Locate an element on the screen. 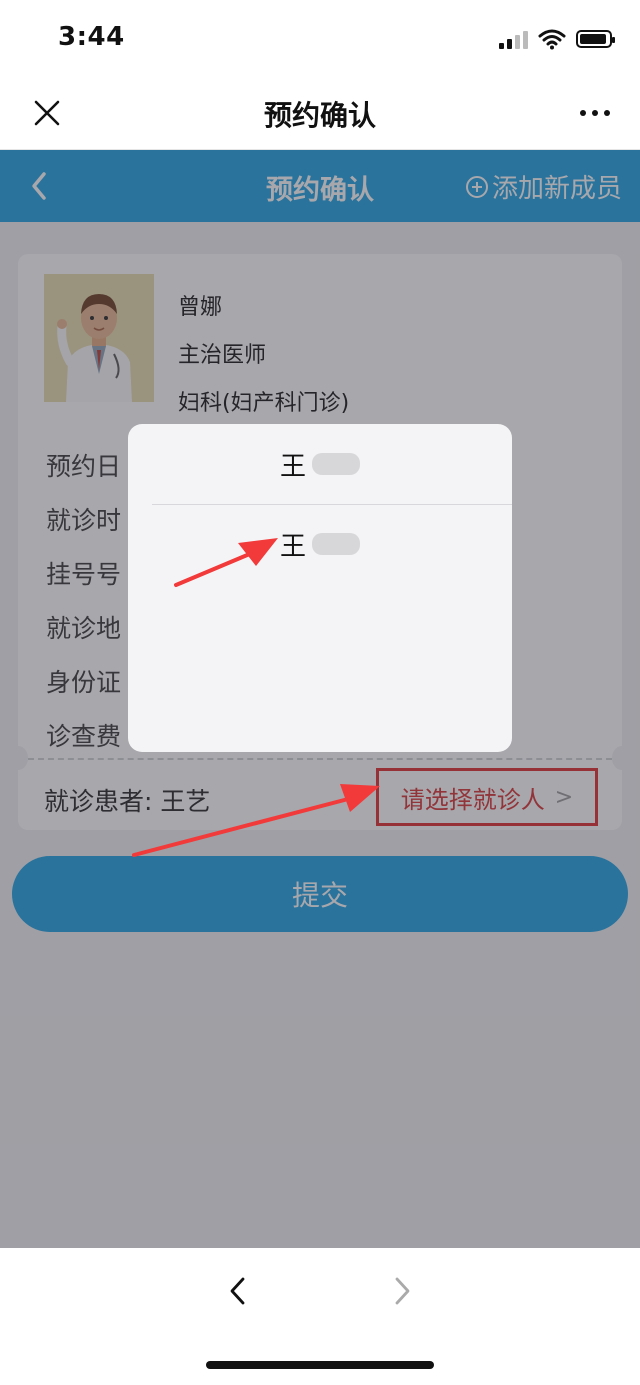 The height and width of the screenshot is (1385, 640). battery-icon is located at coordinates (595, 39).